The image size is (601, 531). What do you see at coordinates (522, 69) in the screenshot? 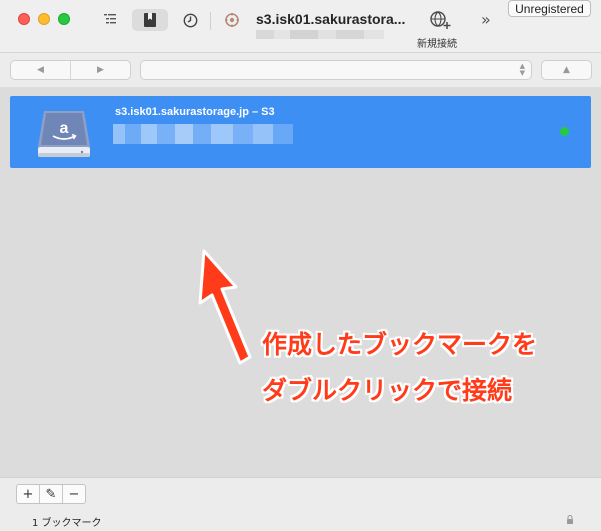
I see `updown-chevron-icon: ▲ ▼` at bounding box center [522, 69].